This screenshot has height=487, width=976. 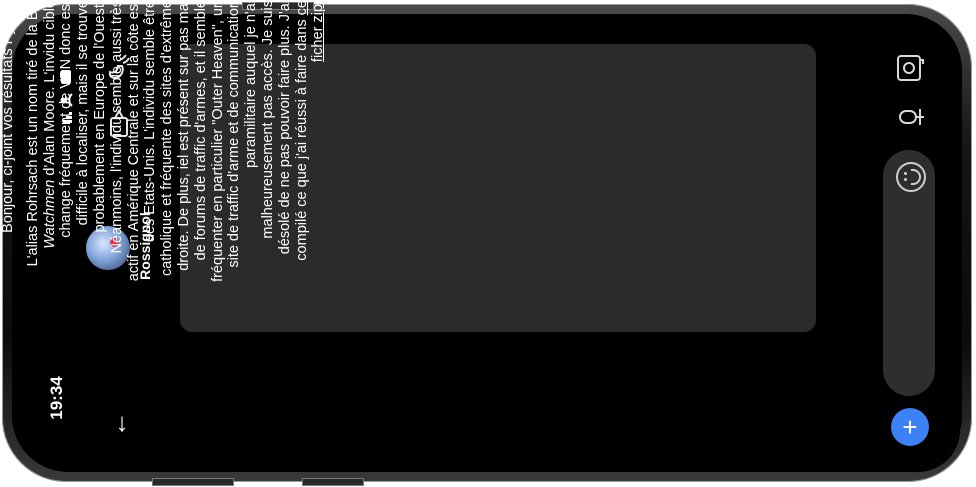 I want to click on microphone-icon, so click(x=909, y=117).